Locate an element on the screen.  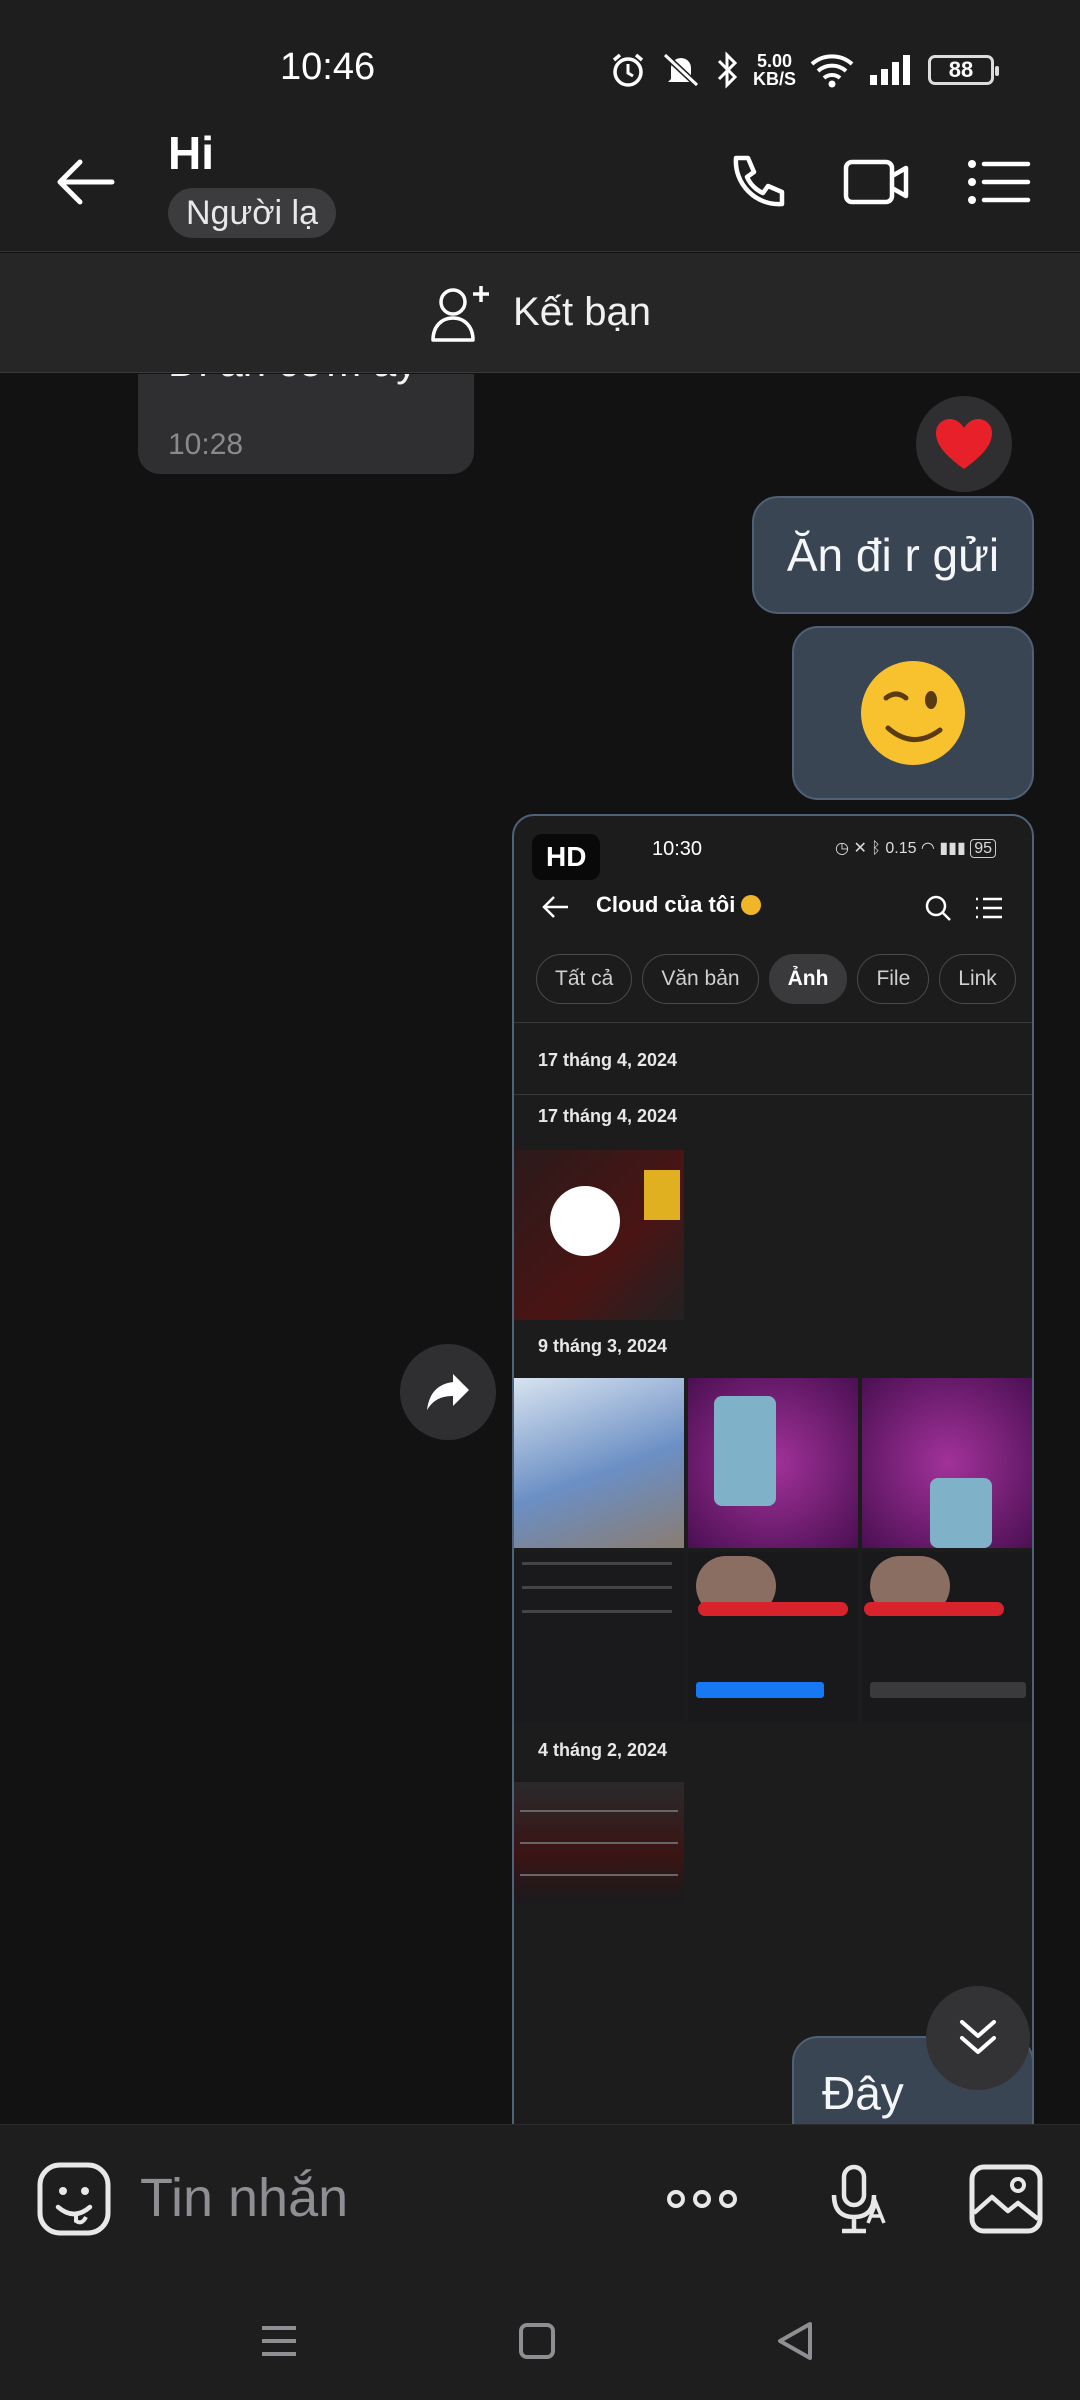
hd-badge: HD is located at coordinates (566, 857).